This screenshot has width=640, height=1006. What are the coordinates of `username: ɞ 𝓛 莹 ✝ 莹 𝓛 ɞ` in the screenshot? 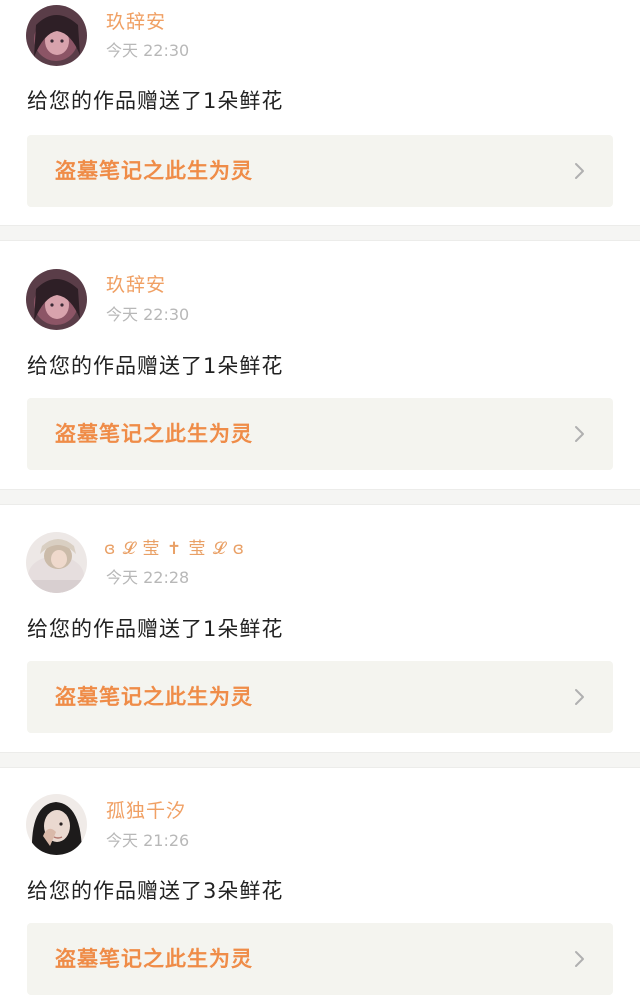 It's located at (174, 549).